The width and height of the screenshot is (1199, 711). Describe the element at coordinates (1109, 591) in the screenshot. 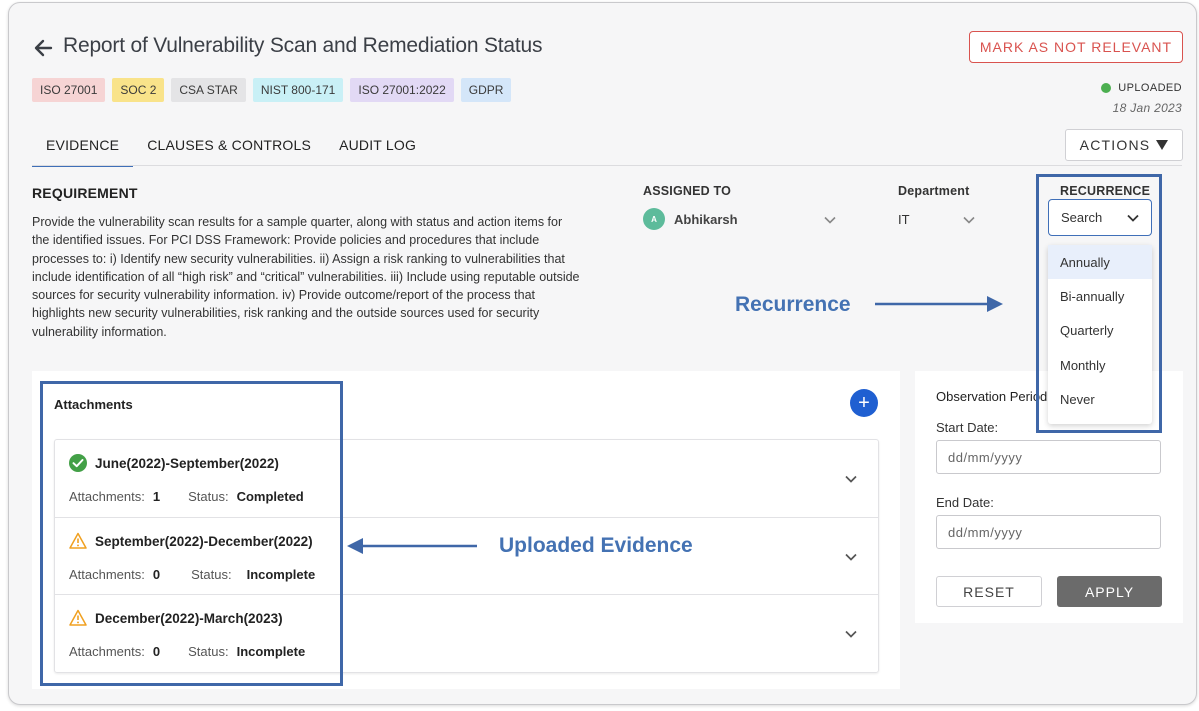

I see `apply-button: APPLY` at that location.